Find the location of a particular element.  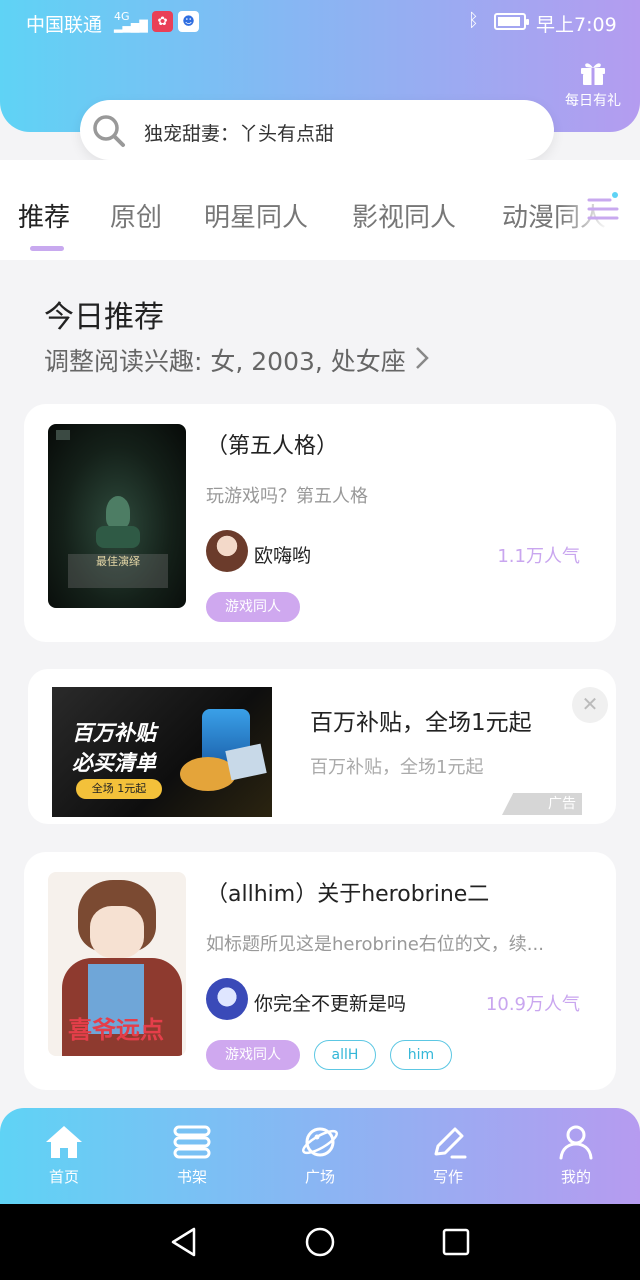

chevron-right-icon is located at coordinates (422, 358).